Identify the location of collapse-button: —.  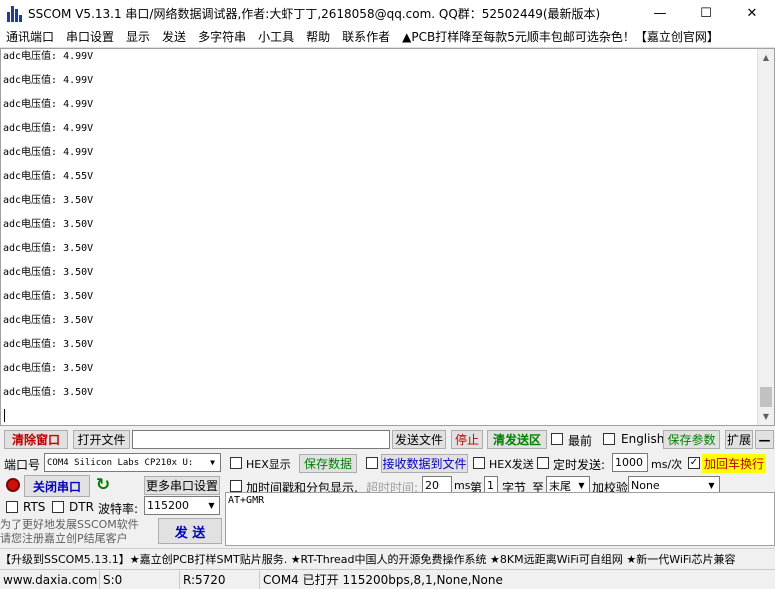
(764, 439).